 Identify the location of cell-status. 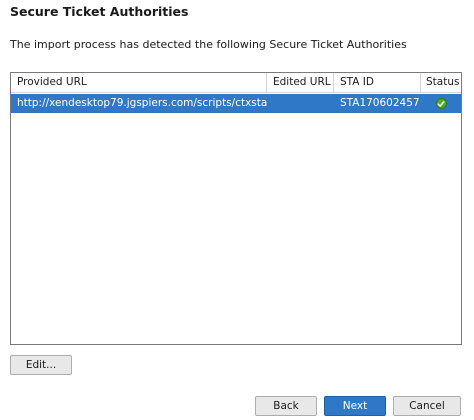
(441, 103).